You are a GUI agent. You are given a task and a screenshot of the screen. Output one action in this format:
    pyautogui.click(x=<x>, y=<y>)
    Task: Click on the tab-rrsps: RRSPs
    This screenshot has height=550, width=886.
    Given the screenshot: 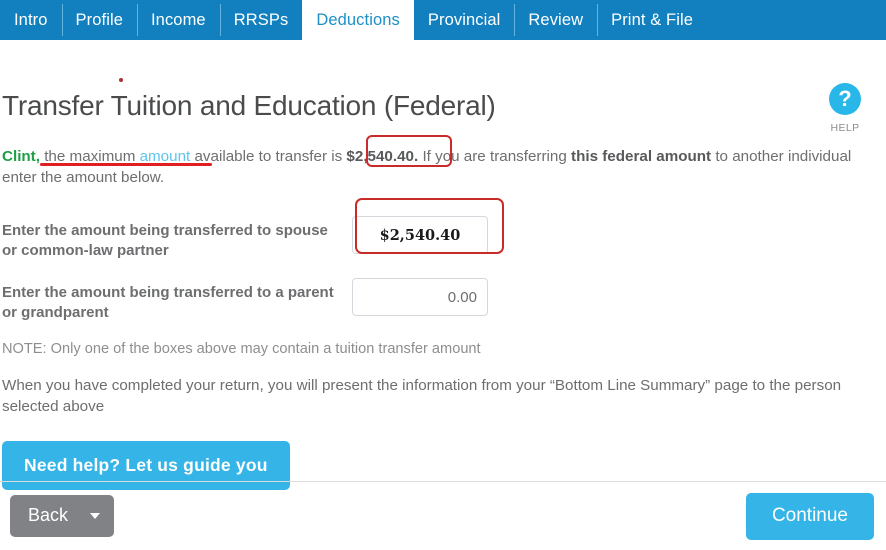 What is the action you would take?
    pyautogui.click(x=261, y=20)
    